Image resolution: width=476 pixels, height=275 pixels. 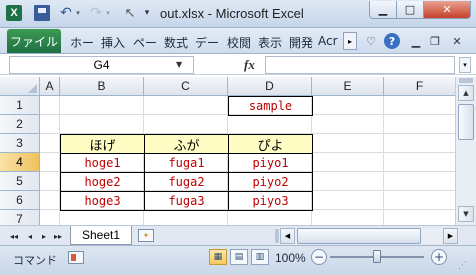 What do you see at coordinates (147, 13) in the screenshot?
I see `customize-qat-icon: ▾` at bounding box center [147, 13].